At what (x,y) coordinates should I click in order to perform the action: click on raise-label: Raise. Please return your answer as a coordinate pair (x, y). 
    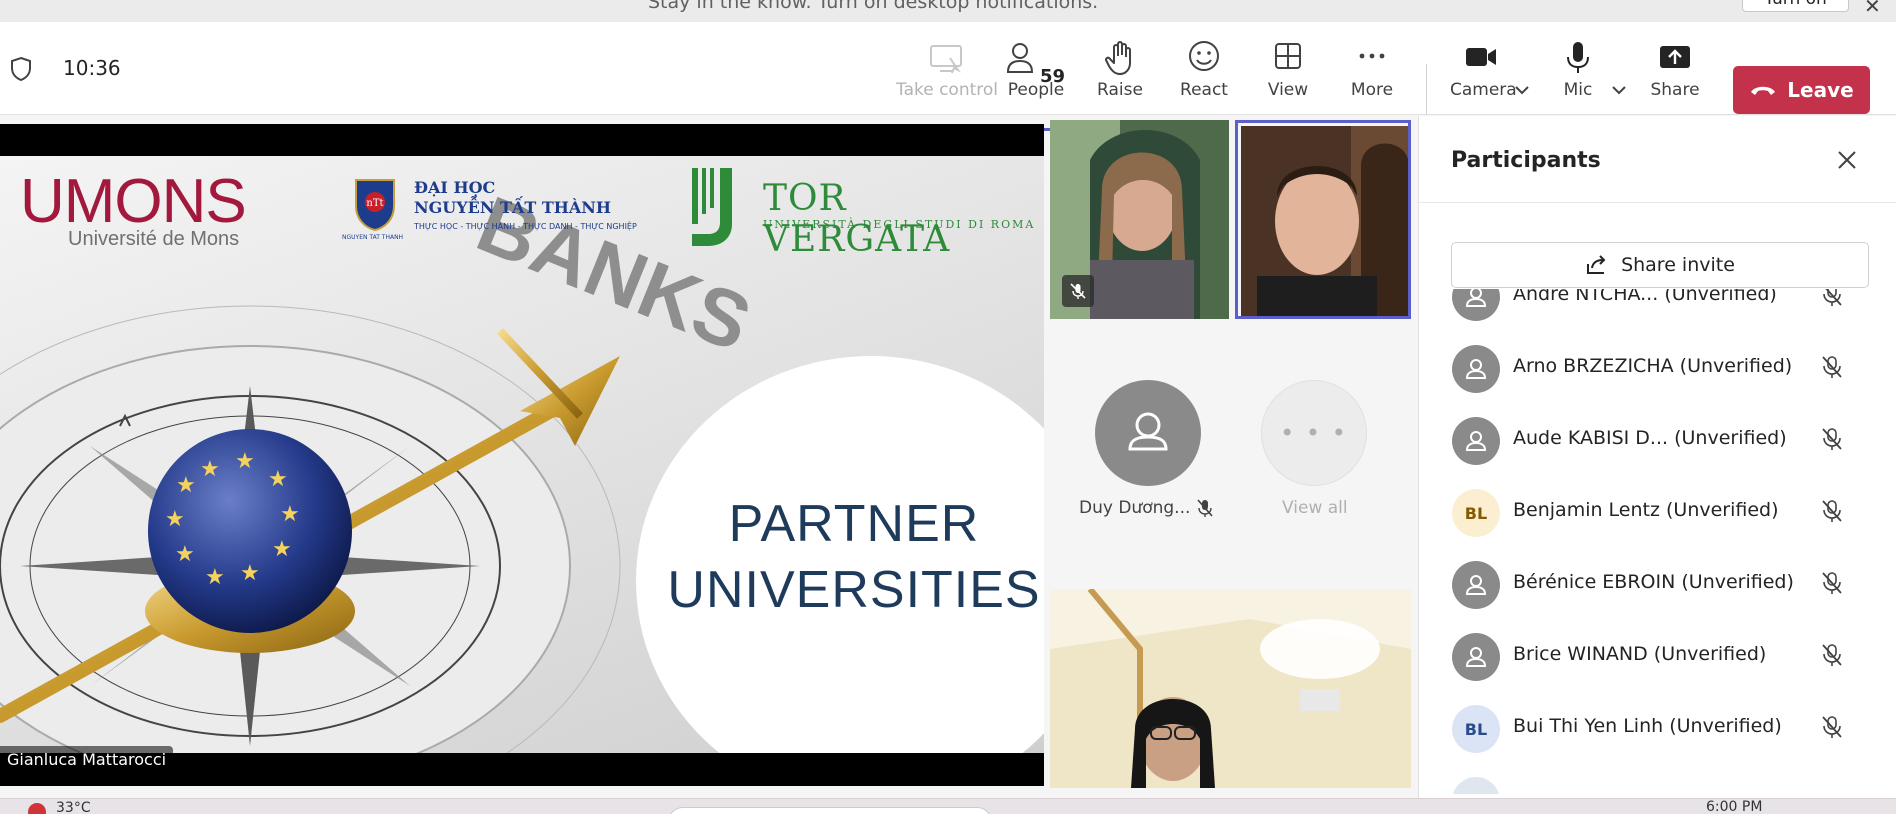
    Looking at the image, I should click on (1120, 90).